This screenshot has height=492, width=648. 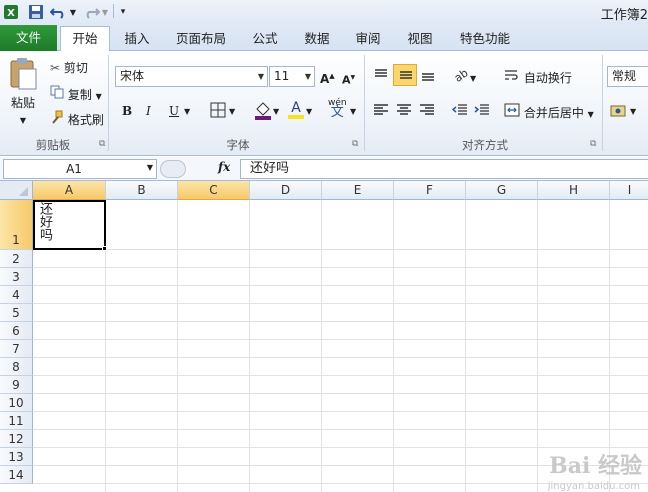 What do you see at coordinates (16, 421) in the screenshot?
I see `row-header-11: 11` at bounding box center [16, 421].